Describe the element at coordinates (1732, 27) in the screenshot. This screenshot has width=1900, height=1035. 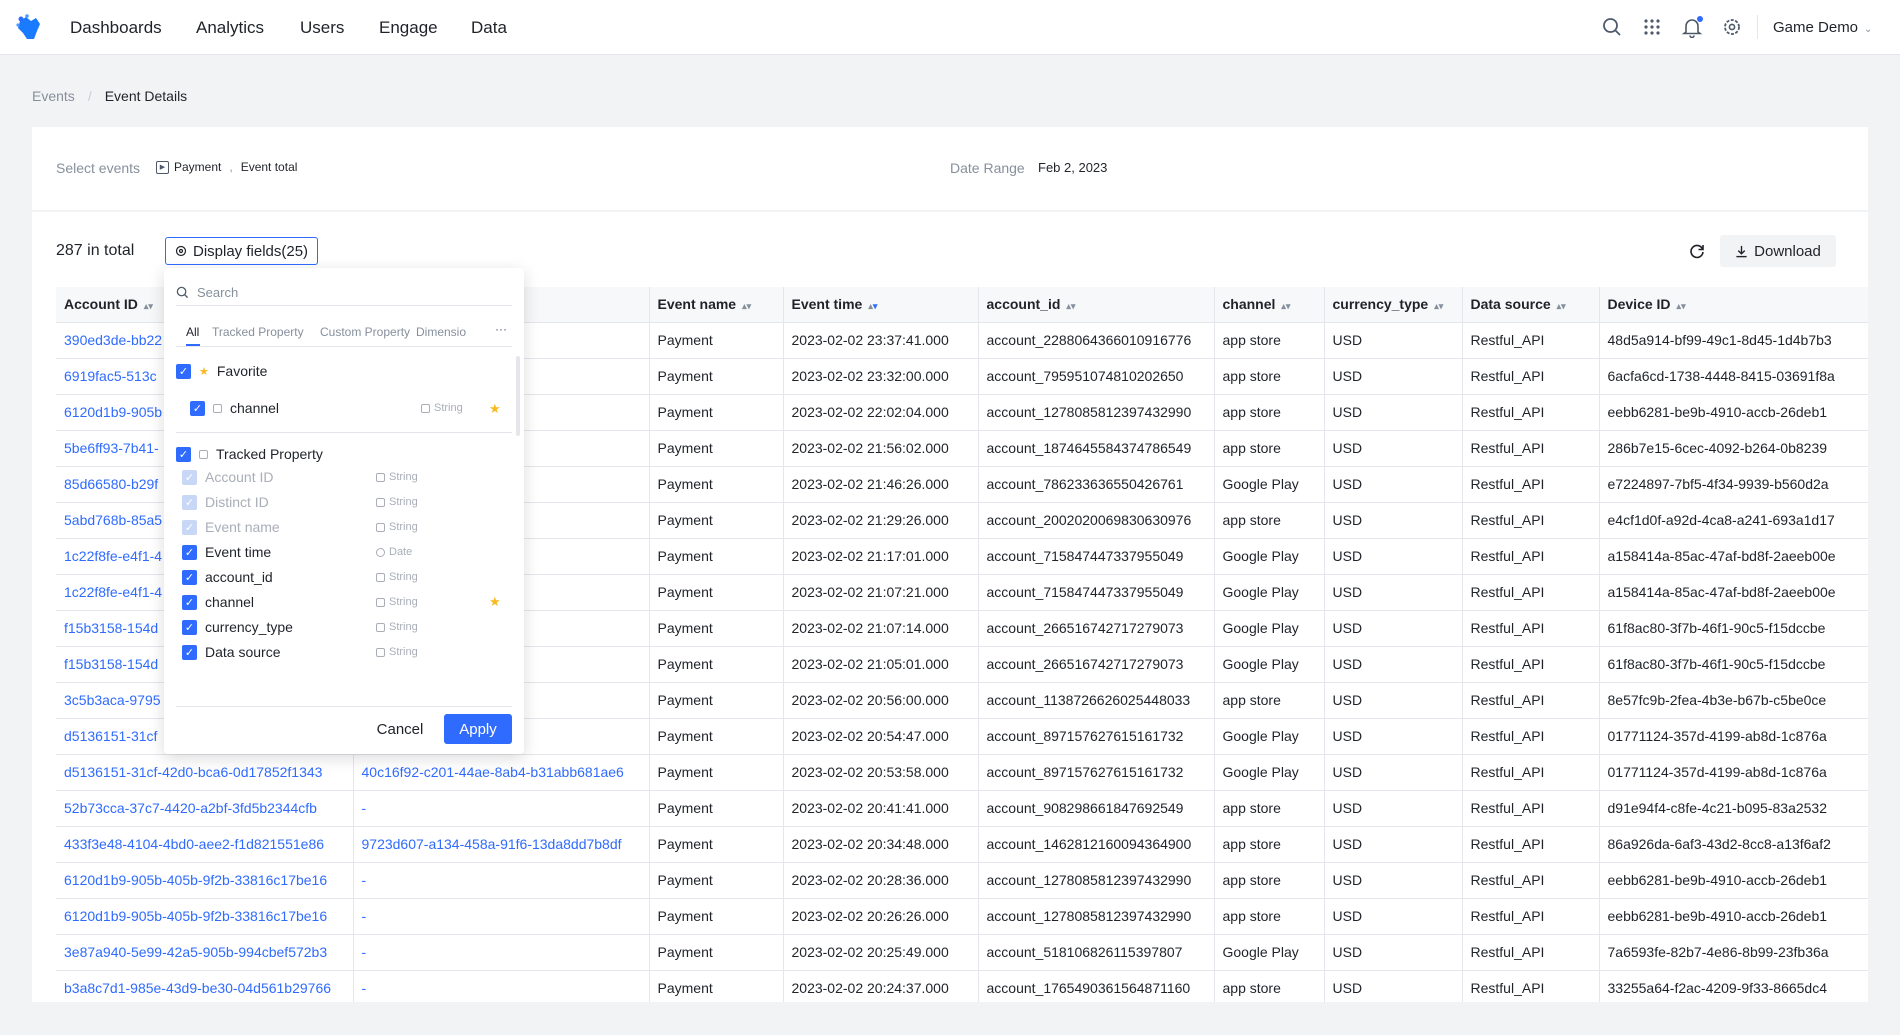
I see `settings-icon` at that location.